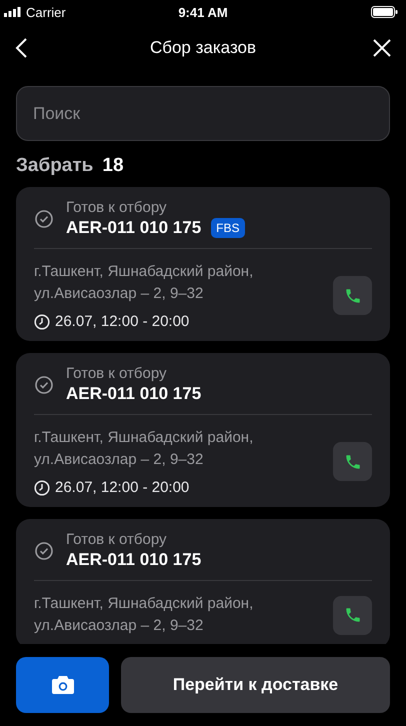 The image size is (406, 726). What do you see at coordinates (203, 12) in the screenshot?
I see `status-time: 9:41 AM` at bounding box center [203, 12].